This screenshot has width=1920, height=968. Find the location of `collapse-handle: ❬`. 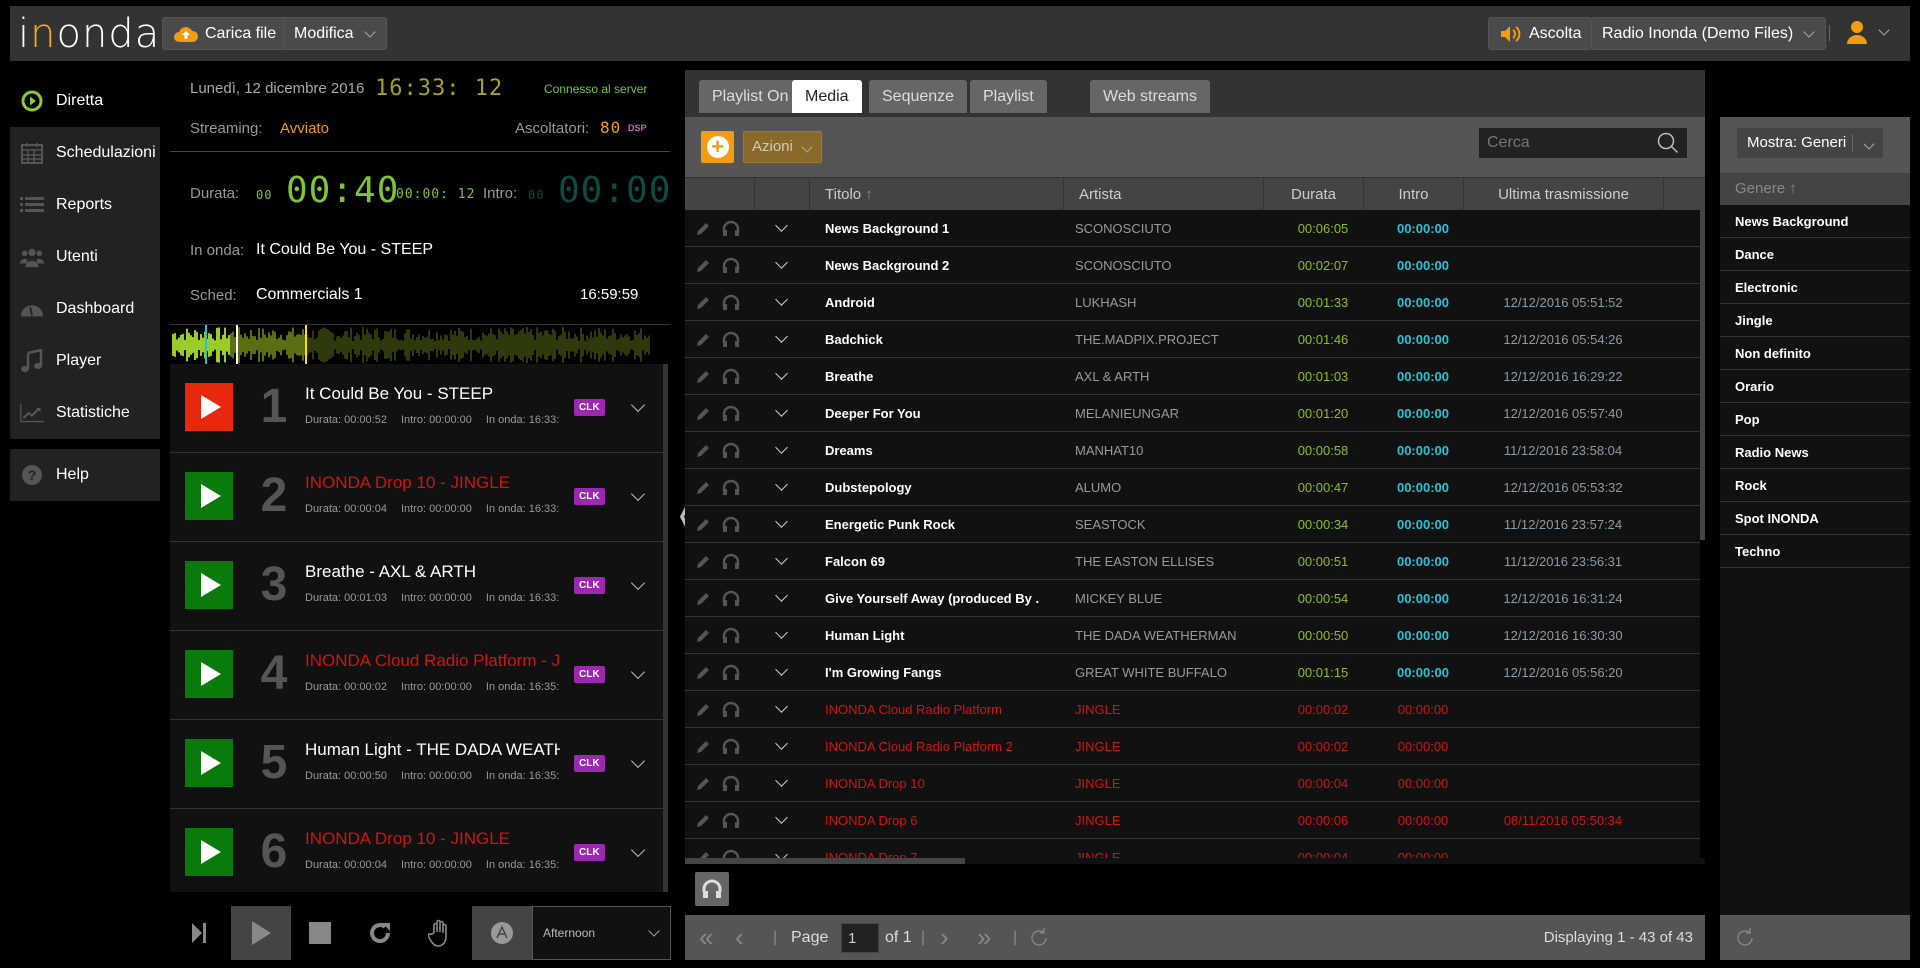

collapse-handle: ❬ is located at coordinates (685, 515).